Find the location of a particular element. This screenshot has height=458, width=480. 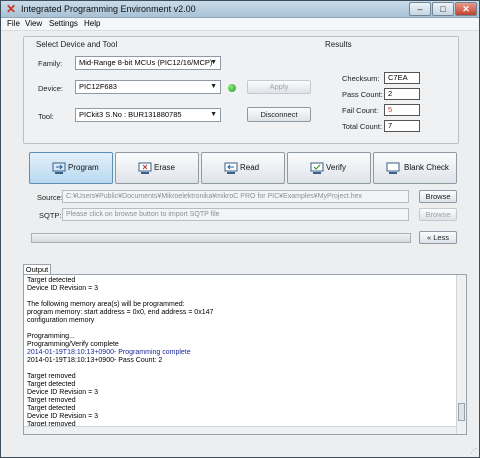

device-value: PIC12F683 is located at coordinates (98, 86).